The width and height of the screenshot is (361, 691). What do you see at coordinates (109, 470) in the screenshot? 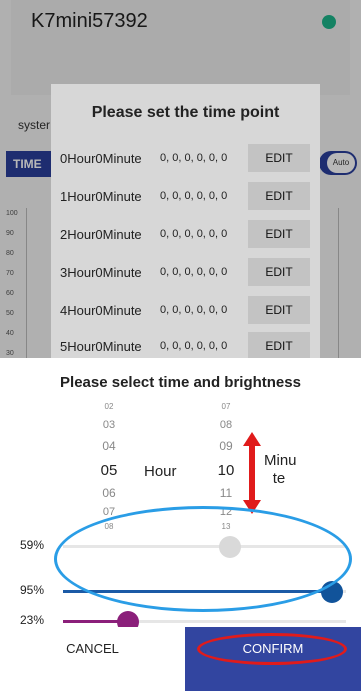
I see `hour-wheel-selected: 05` at bounding box center [109, 470].